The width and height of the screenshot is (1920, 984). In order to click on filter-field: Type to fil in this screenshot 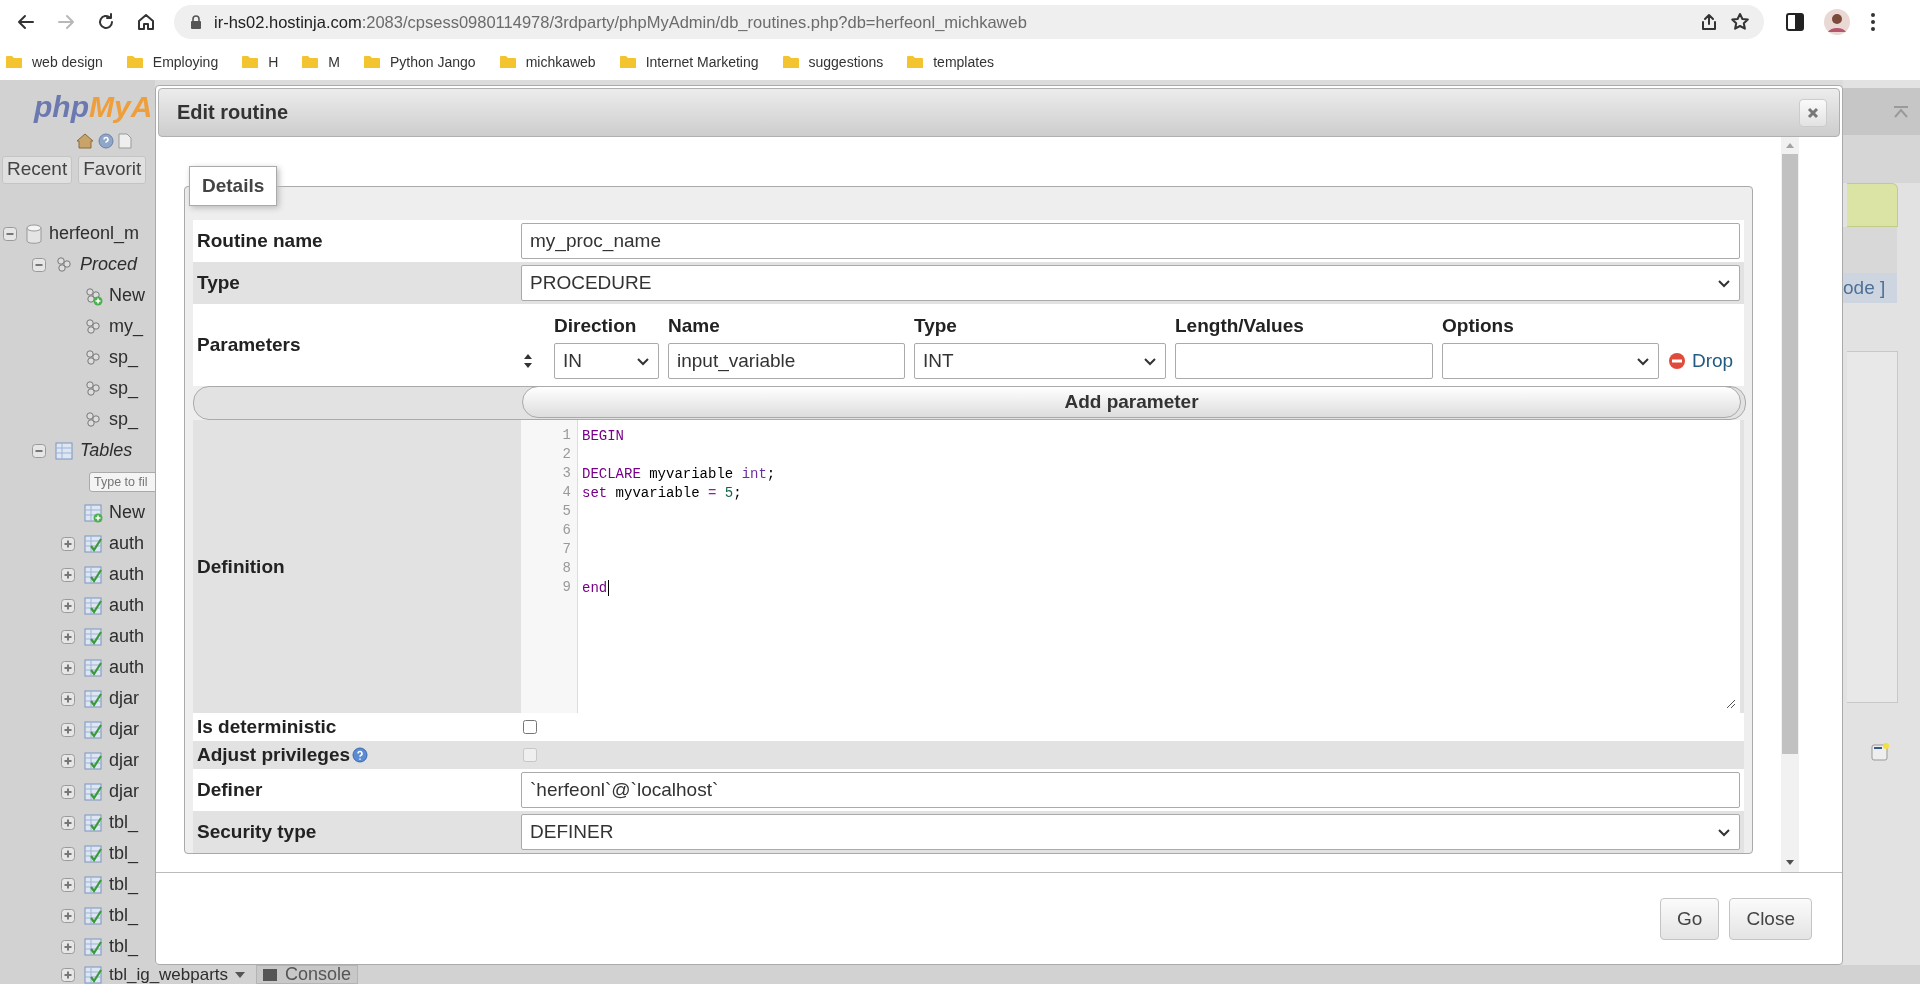, I will do `click(122, 481)`.